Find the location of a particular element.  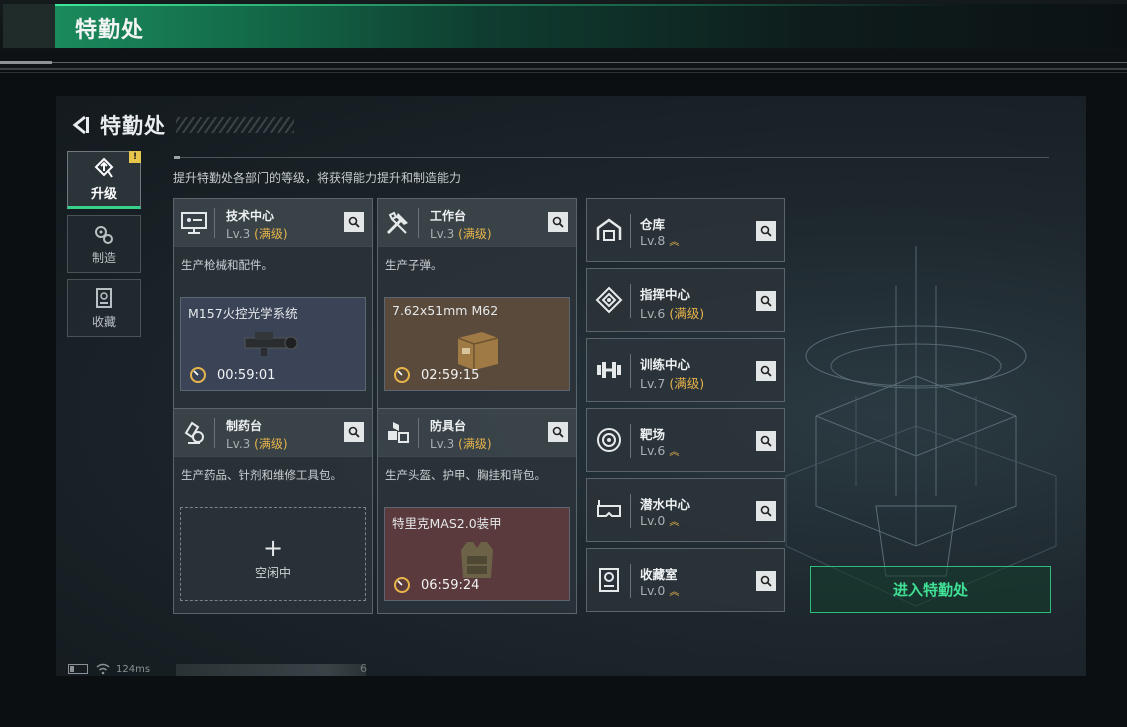

nav-item-upgrade: ! 升级 is located at coordinates (104, 180).